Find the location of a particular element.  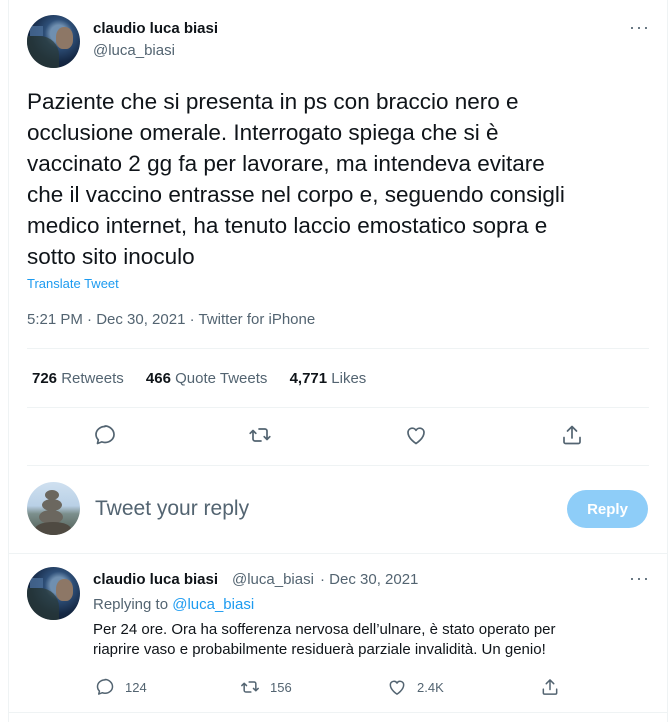

retweets-stat: 726 Retweets is located at coordinates (78, 378).